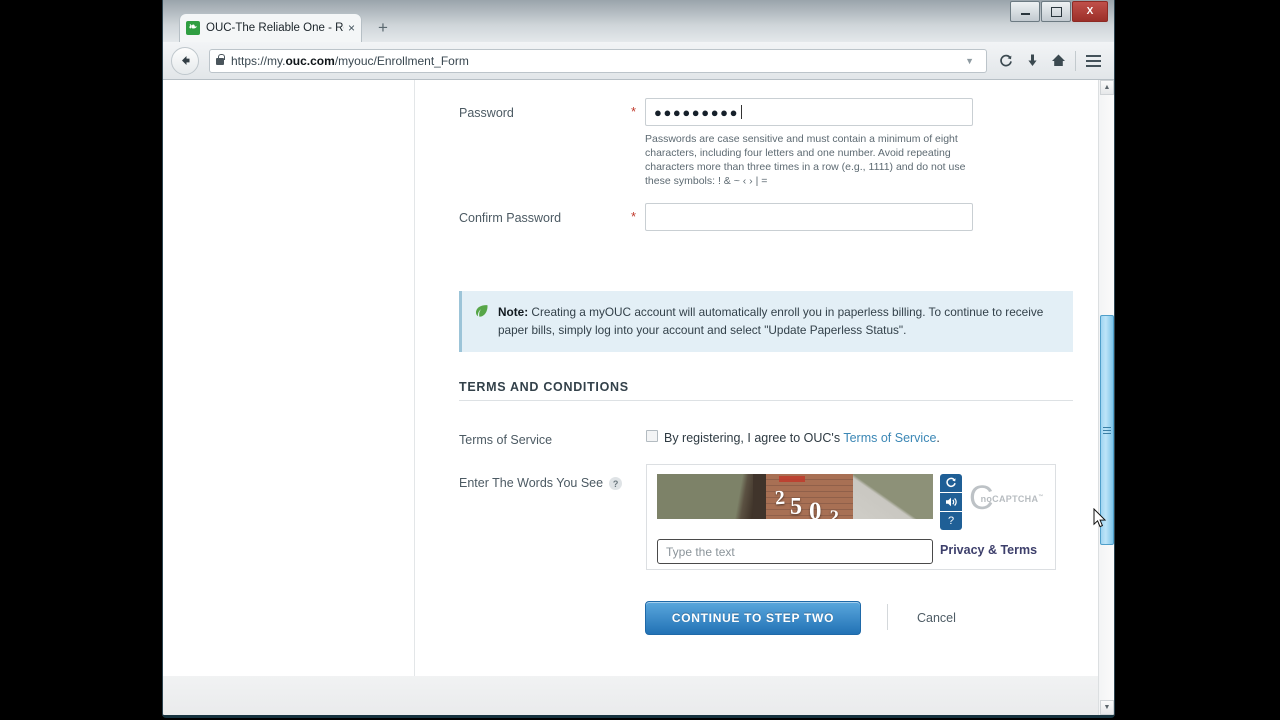  What do you see at coordinates (1107, 707) in the screenshot?
I see `scroll-down-button: ▼` at bounding box center [1107, 707].